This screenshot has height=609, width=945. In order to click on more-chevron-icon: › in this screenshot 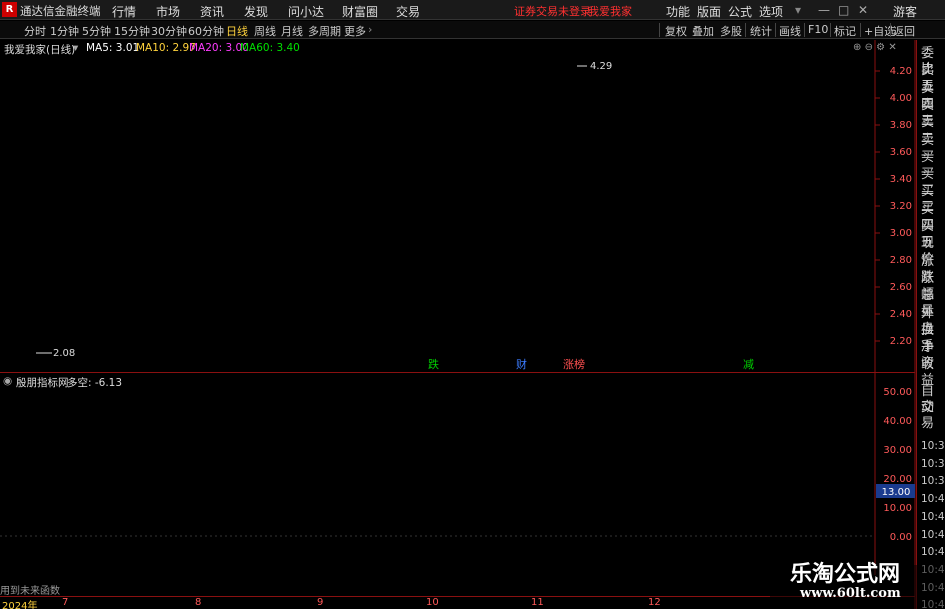, I will do `click(370, 29)`.